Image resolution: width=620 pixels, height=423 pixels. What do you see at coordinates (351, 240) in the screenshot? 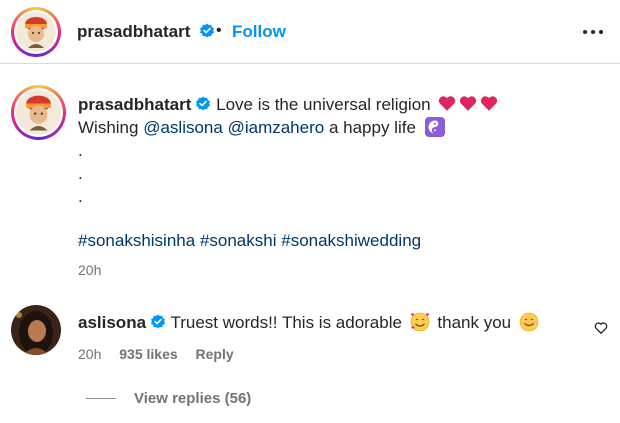
I see `hashtag-sonakshiwedding: #sonakshiwedding` at bounding box center [351, 240].